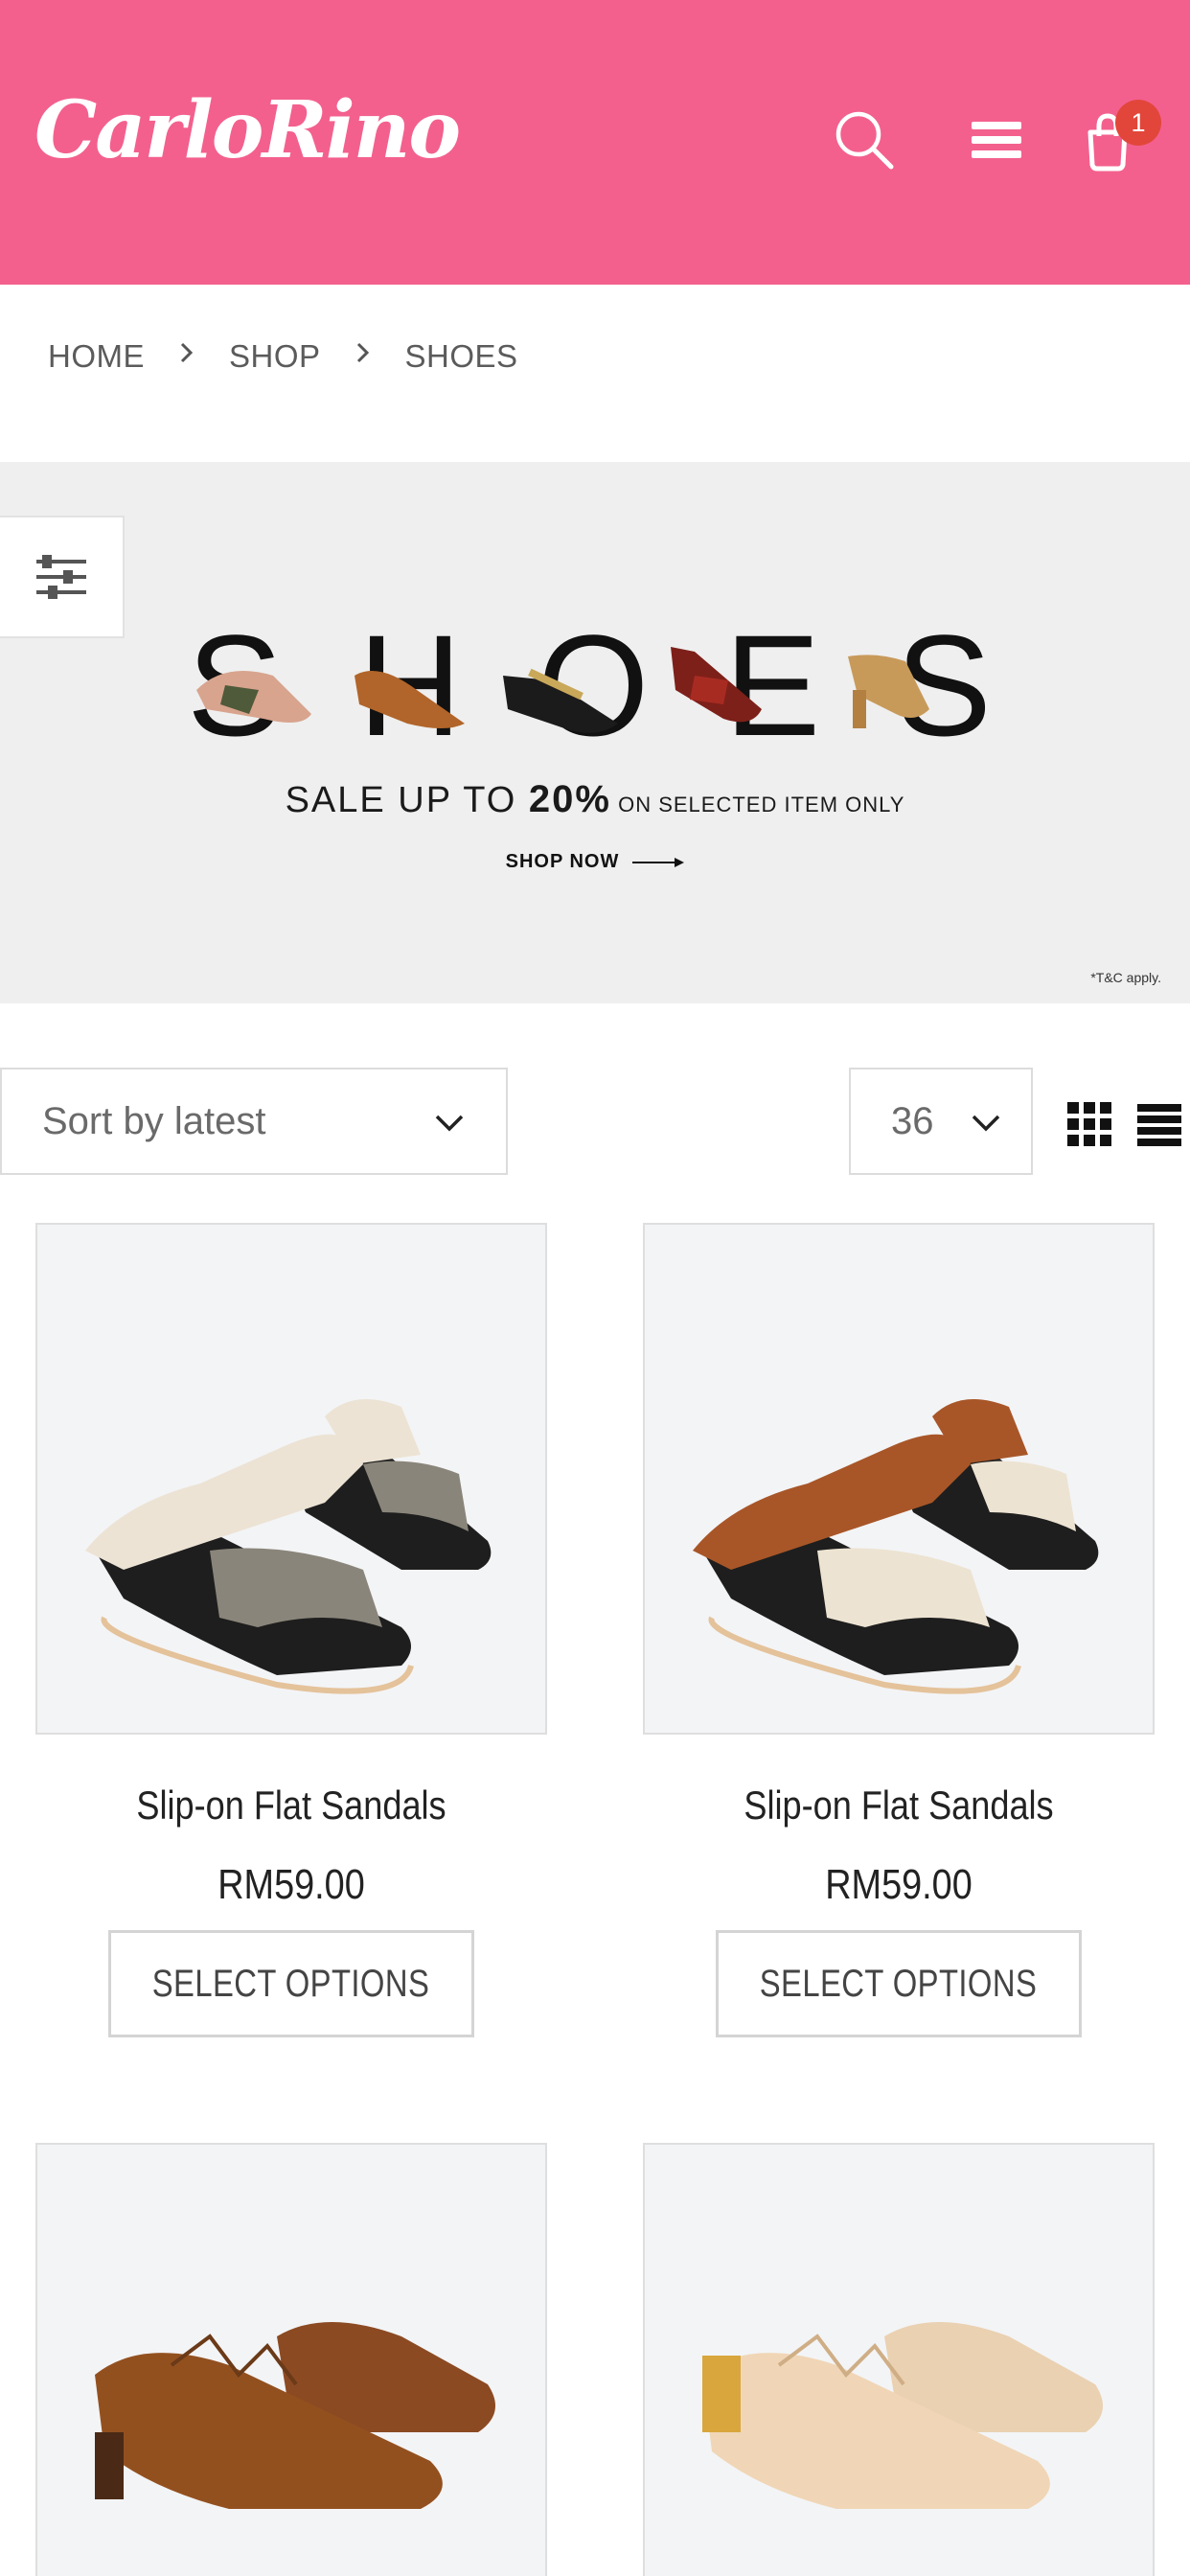 This screenshot has width=1190, height=2576. I want to click on filter-sliders-icon, so click(61, 577).